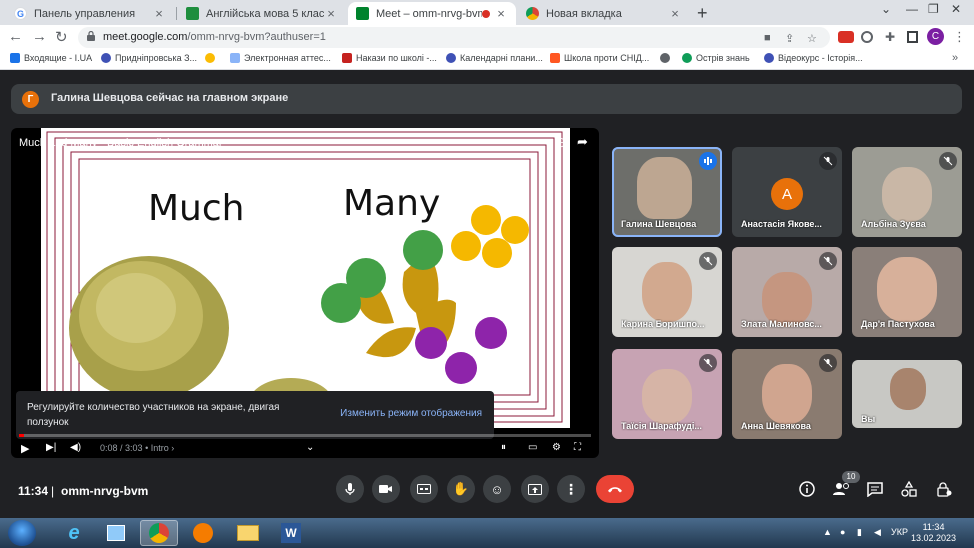 The width and height of the screenshot is (974, 548). I want to click on video-chapter: • Intro ›, so click(159, 448).